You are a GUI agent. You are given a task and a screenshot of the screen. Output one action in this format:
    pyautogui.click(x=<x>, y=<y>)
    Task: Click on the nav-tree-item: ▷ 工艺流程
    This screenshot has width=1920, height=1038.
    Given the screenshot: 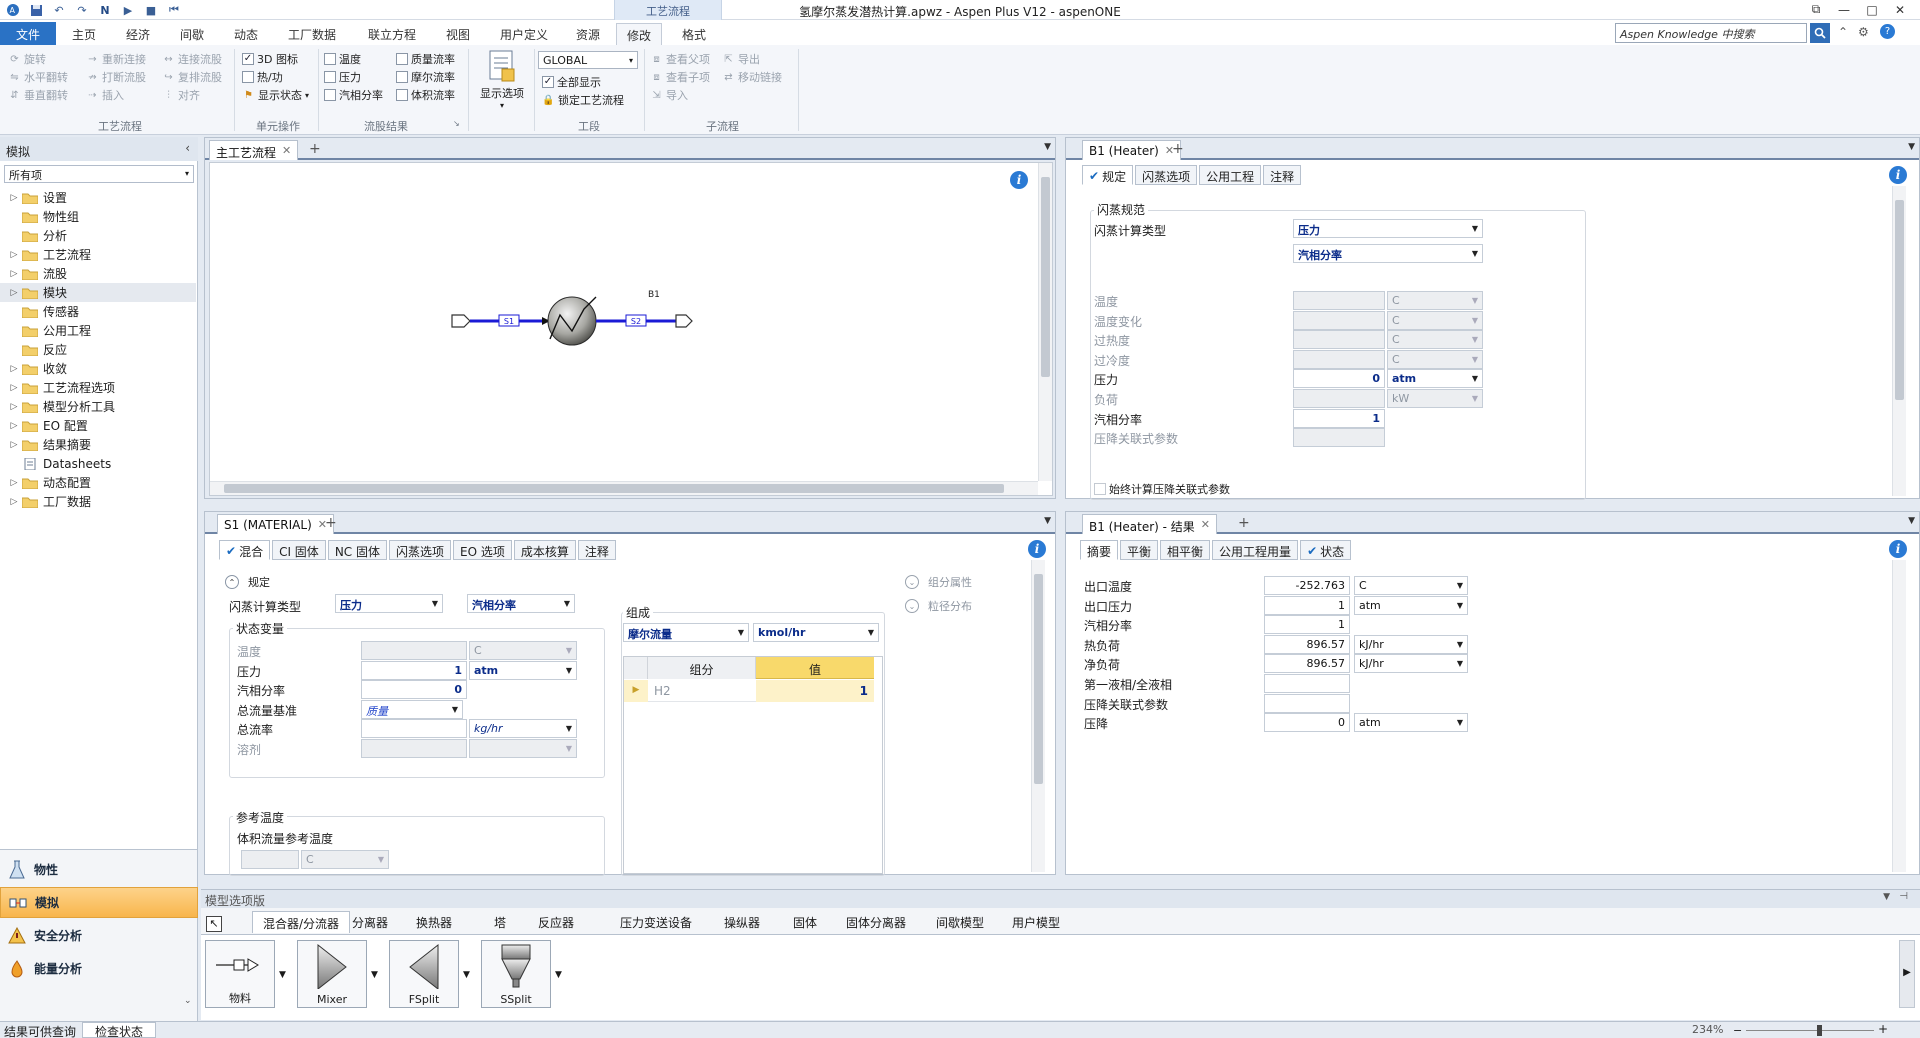 What is the action you would take?
    pyautogui.click(x=98, y=254)
    